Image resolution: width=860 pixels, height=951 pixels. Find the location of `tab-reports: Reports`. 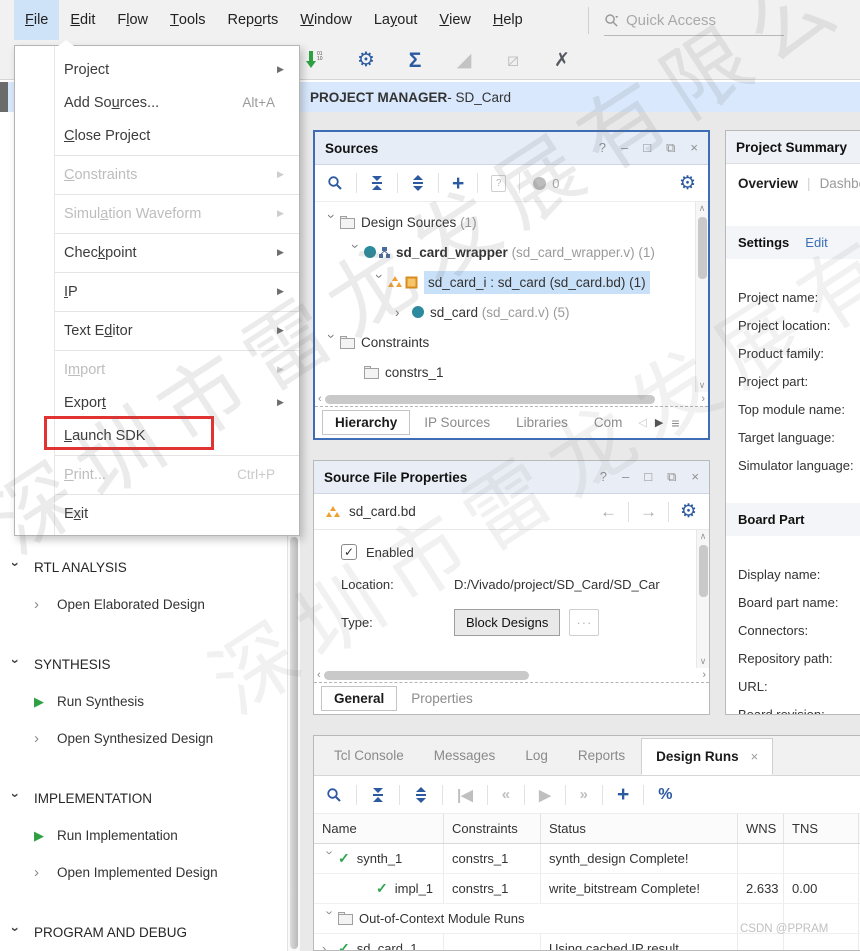

tab-reports: Reports is located at coordinates (601, 755).